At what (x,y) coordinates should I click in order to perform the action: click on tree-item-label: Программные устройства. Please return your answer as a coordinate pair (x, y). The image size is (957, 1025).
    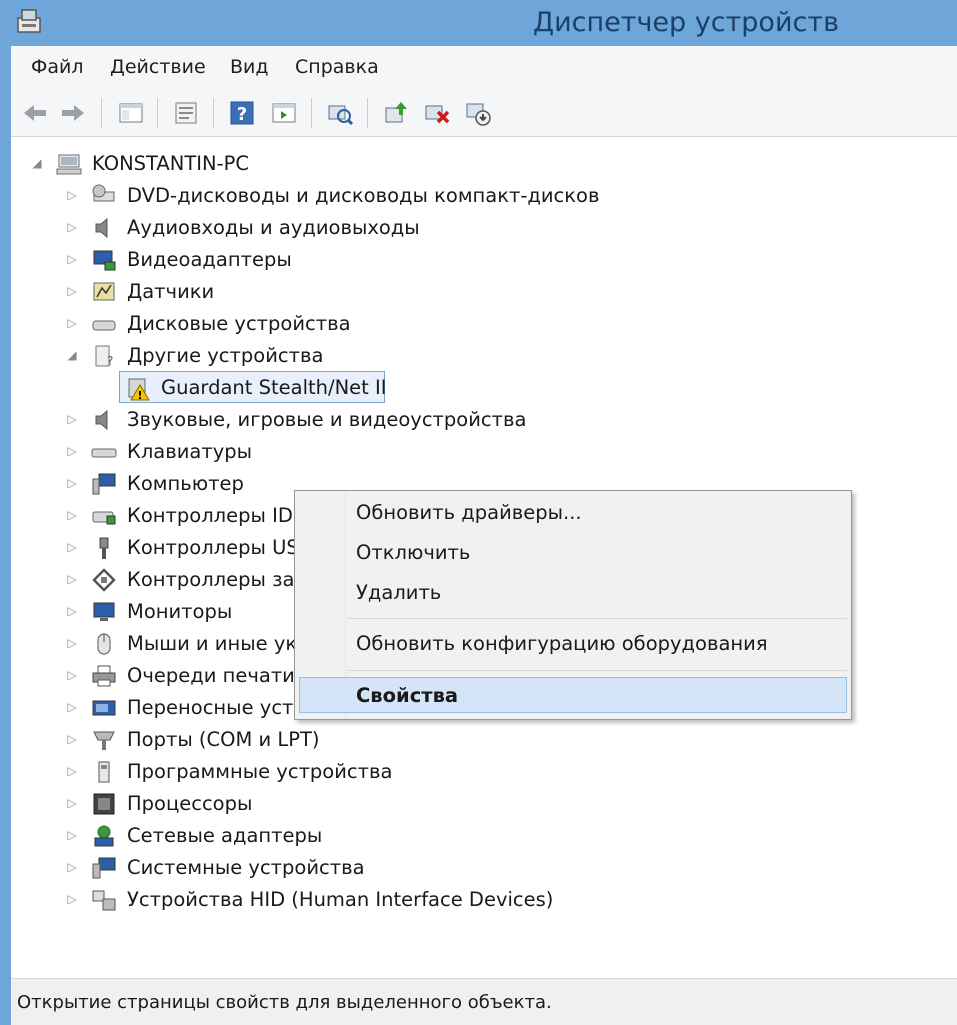
    Looking at the image, I should click on (260, 771).